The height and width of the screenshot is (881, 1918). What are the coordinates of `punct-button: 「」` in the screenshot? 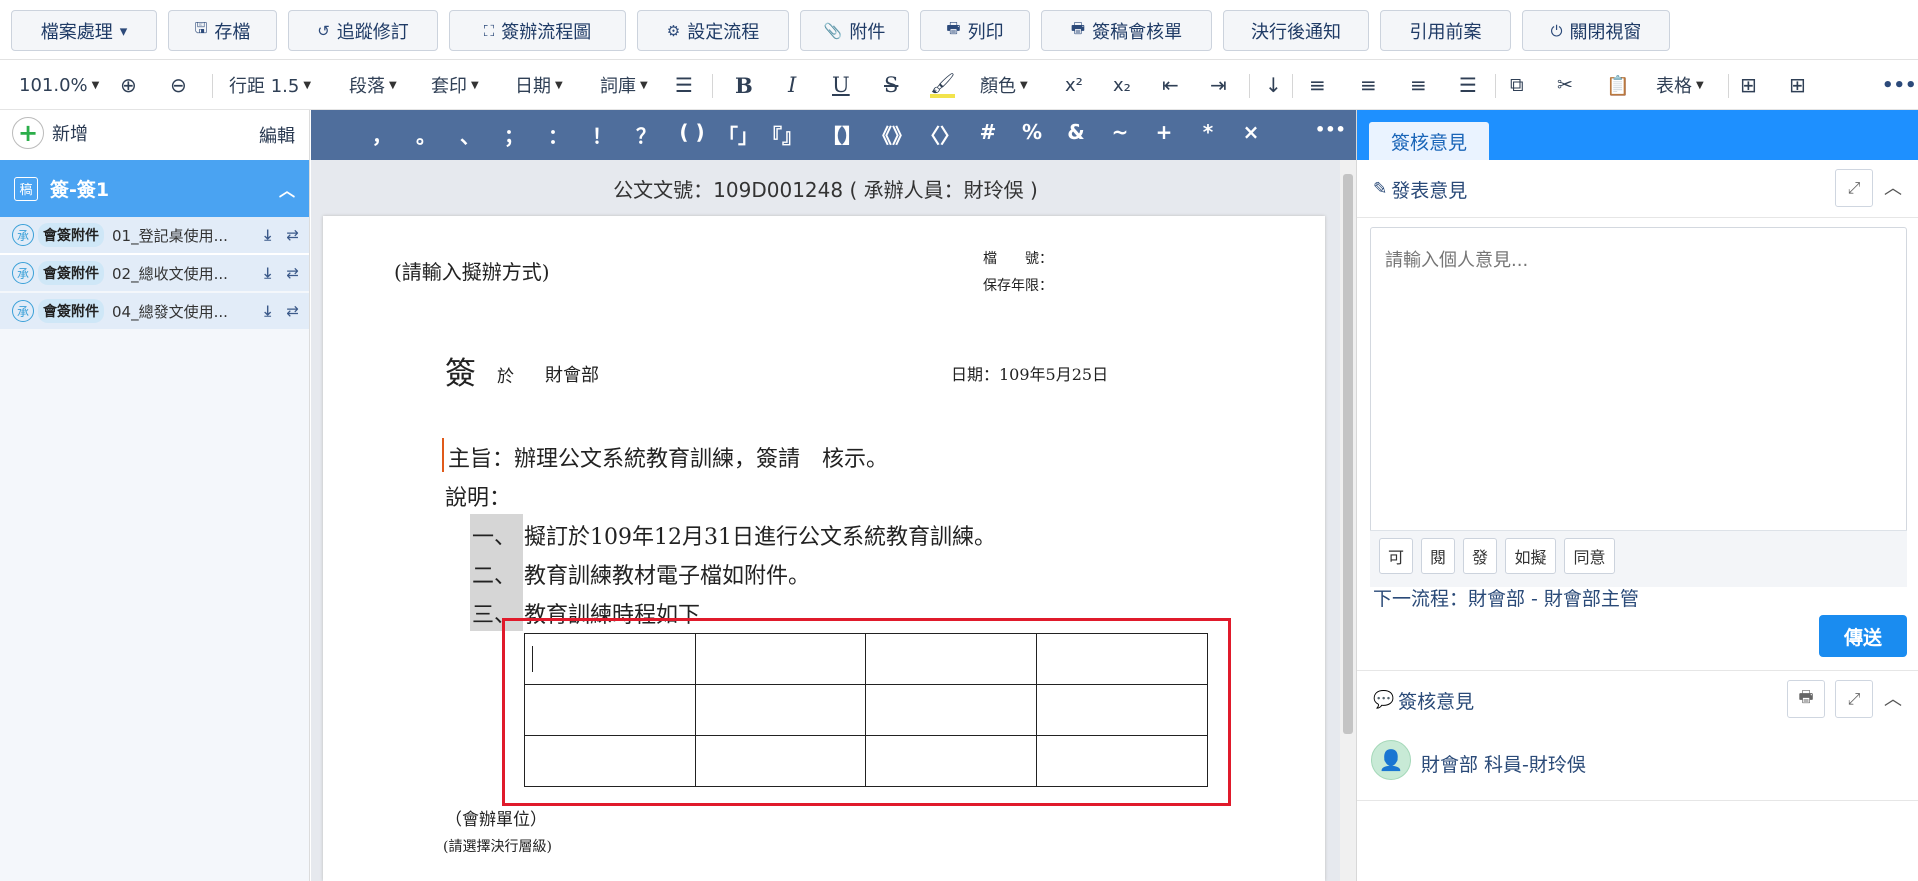 It's located at (738, 134).